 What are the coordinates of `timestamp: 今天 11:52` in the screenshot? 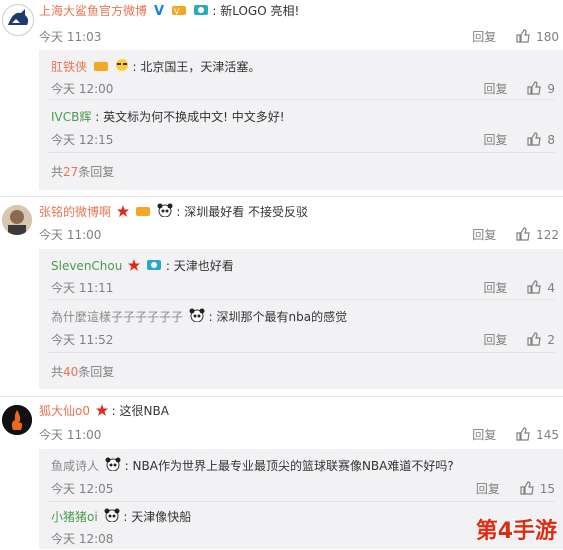 It's located at (82, 340).